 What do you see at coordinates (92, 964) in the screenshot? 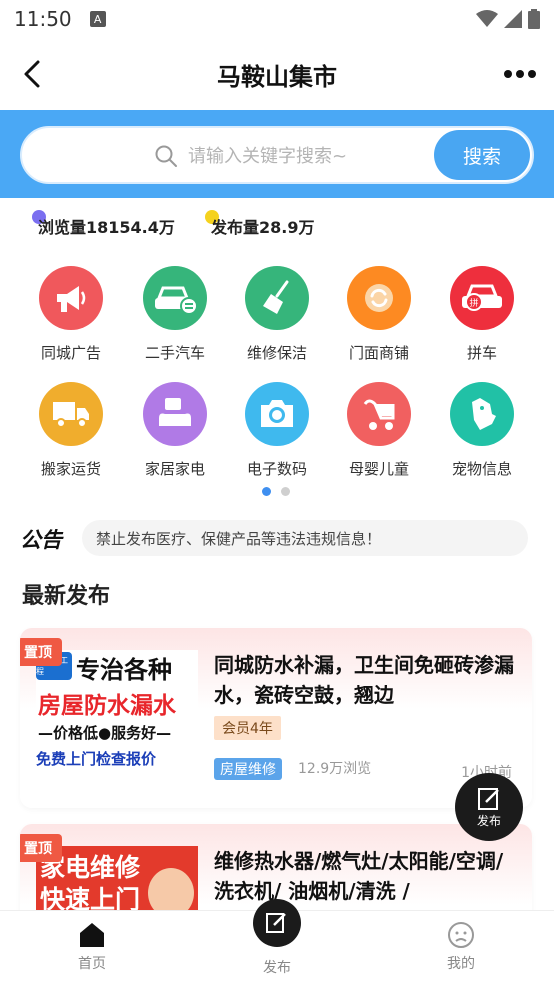
I see `tab-home-label: 首页` at bounding box center [92, 964].